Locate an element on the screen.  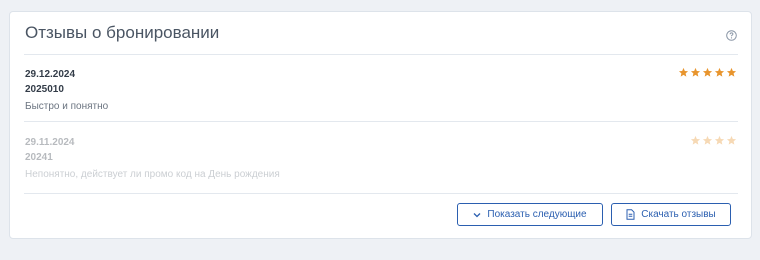
review-booking-id: 20241 is located at coordinates (39, 157).